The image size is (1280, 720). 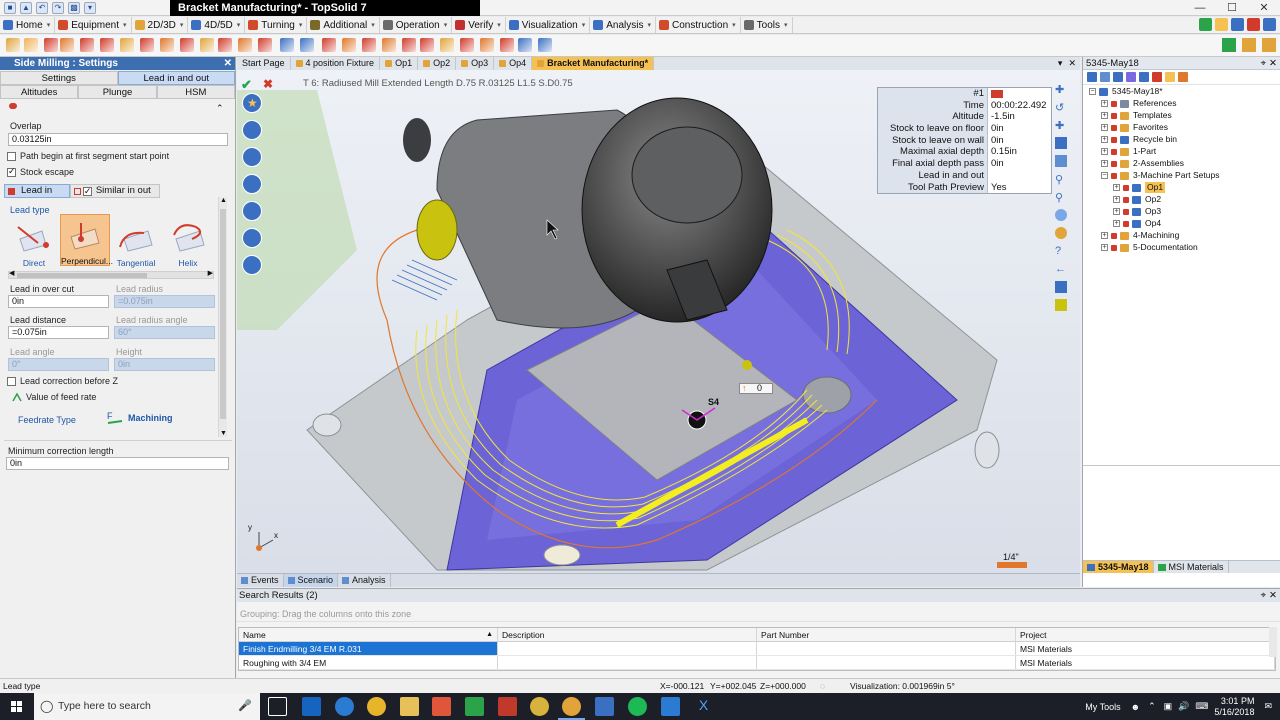 I want to click on grid-scrollbar, so click(x=1273, y=642).